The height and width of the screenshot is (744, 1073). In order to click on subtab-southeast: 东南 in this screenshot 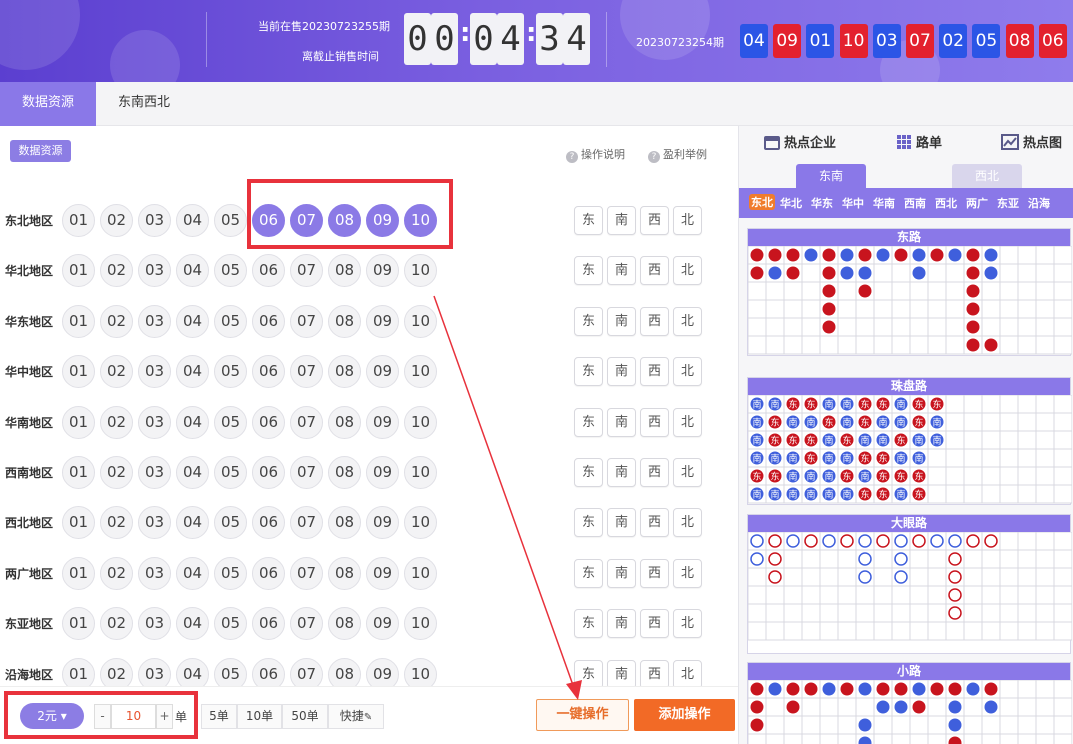, I will do `click(831, 176)`.